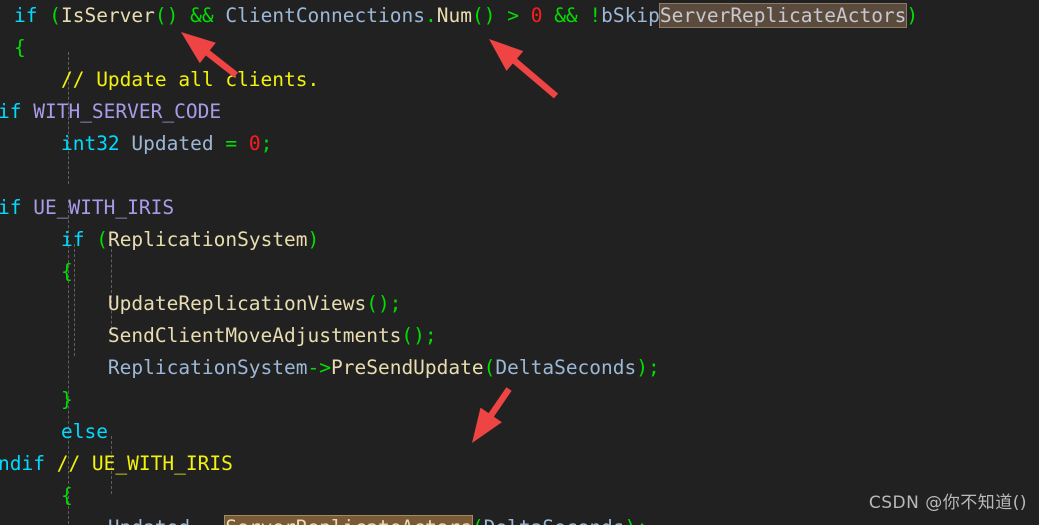 This screenshot has height=525, width=1039. What do you see at coordinates (513, 15) in the screenshot?
I see `code-token: >` at bounding box center [513, 15].